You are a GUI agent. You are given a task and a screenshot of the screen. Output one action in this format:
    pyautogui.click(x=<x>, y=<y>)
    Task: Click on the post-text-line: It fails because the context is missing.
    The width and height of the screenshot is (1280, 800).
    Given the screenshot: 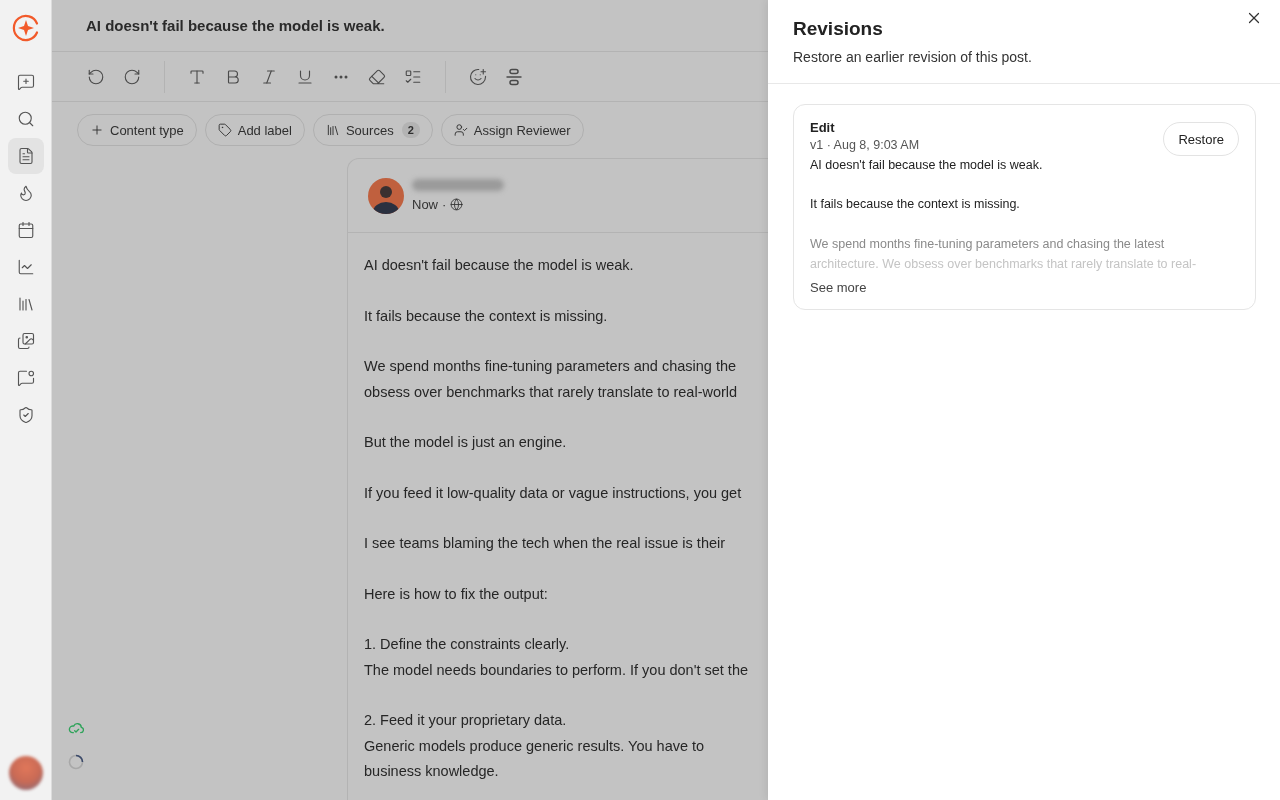 What is the action you would take?
    pyautogui.click(x=486, y=316)
    